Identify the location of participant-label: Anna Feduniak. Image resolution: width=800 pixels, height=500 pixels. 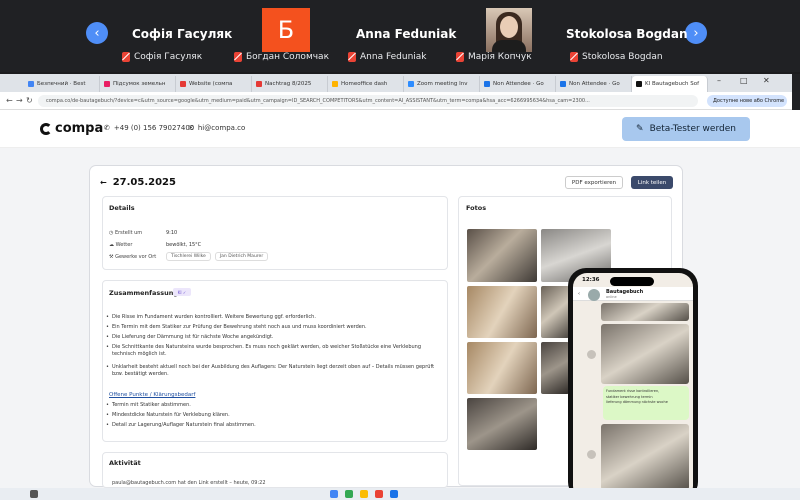
(393, 57).